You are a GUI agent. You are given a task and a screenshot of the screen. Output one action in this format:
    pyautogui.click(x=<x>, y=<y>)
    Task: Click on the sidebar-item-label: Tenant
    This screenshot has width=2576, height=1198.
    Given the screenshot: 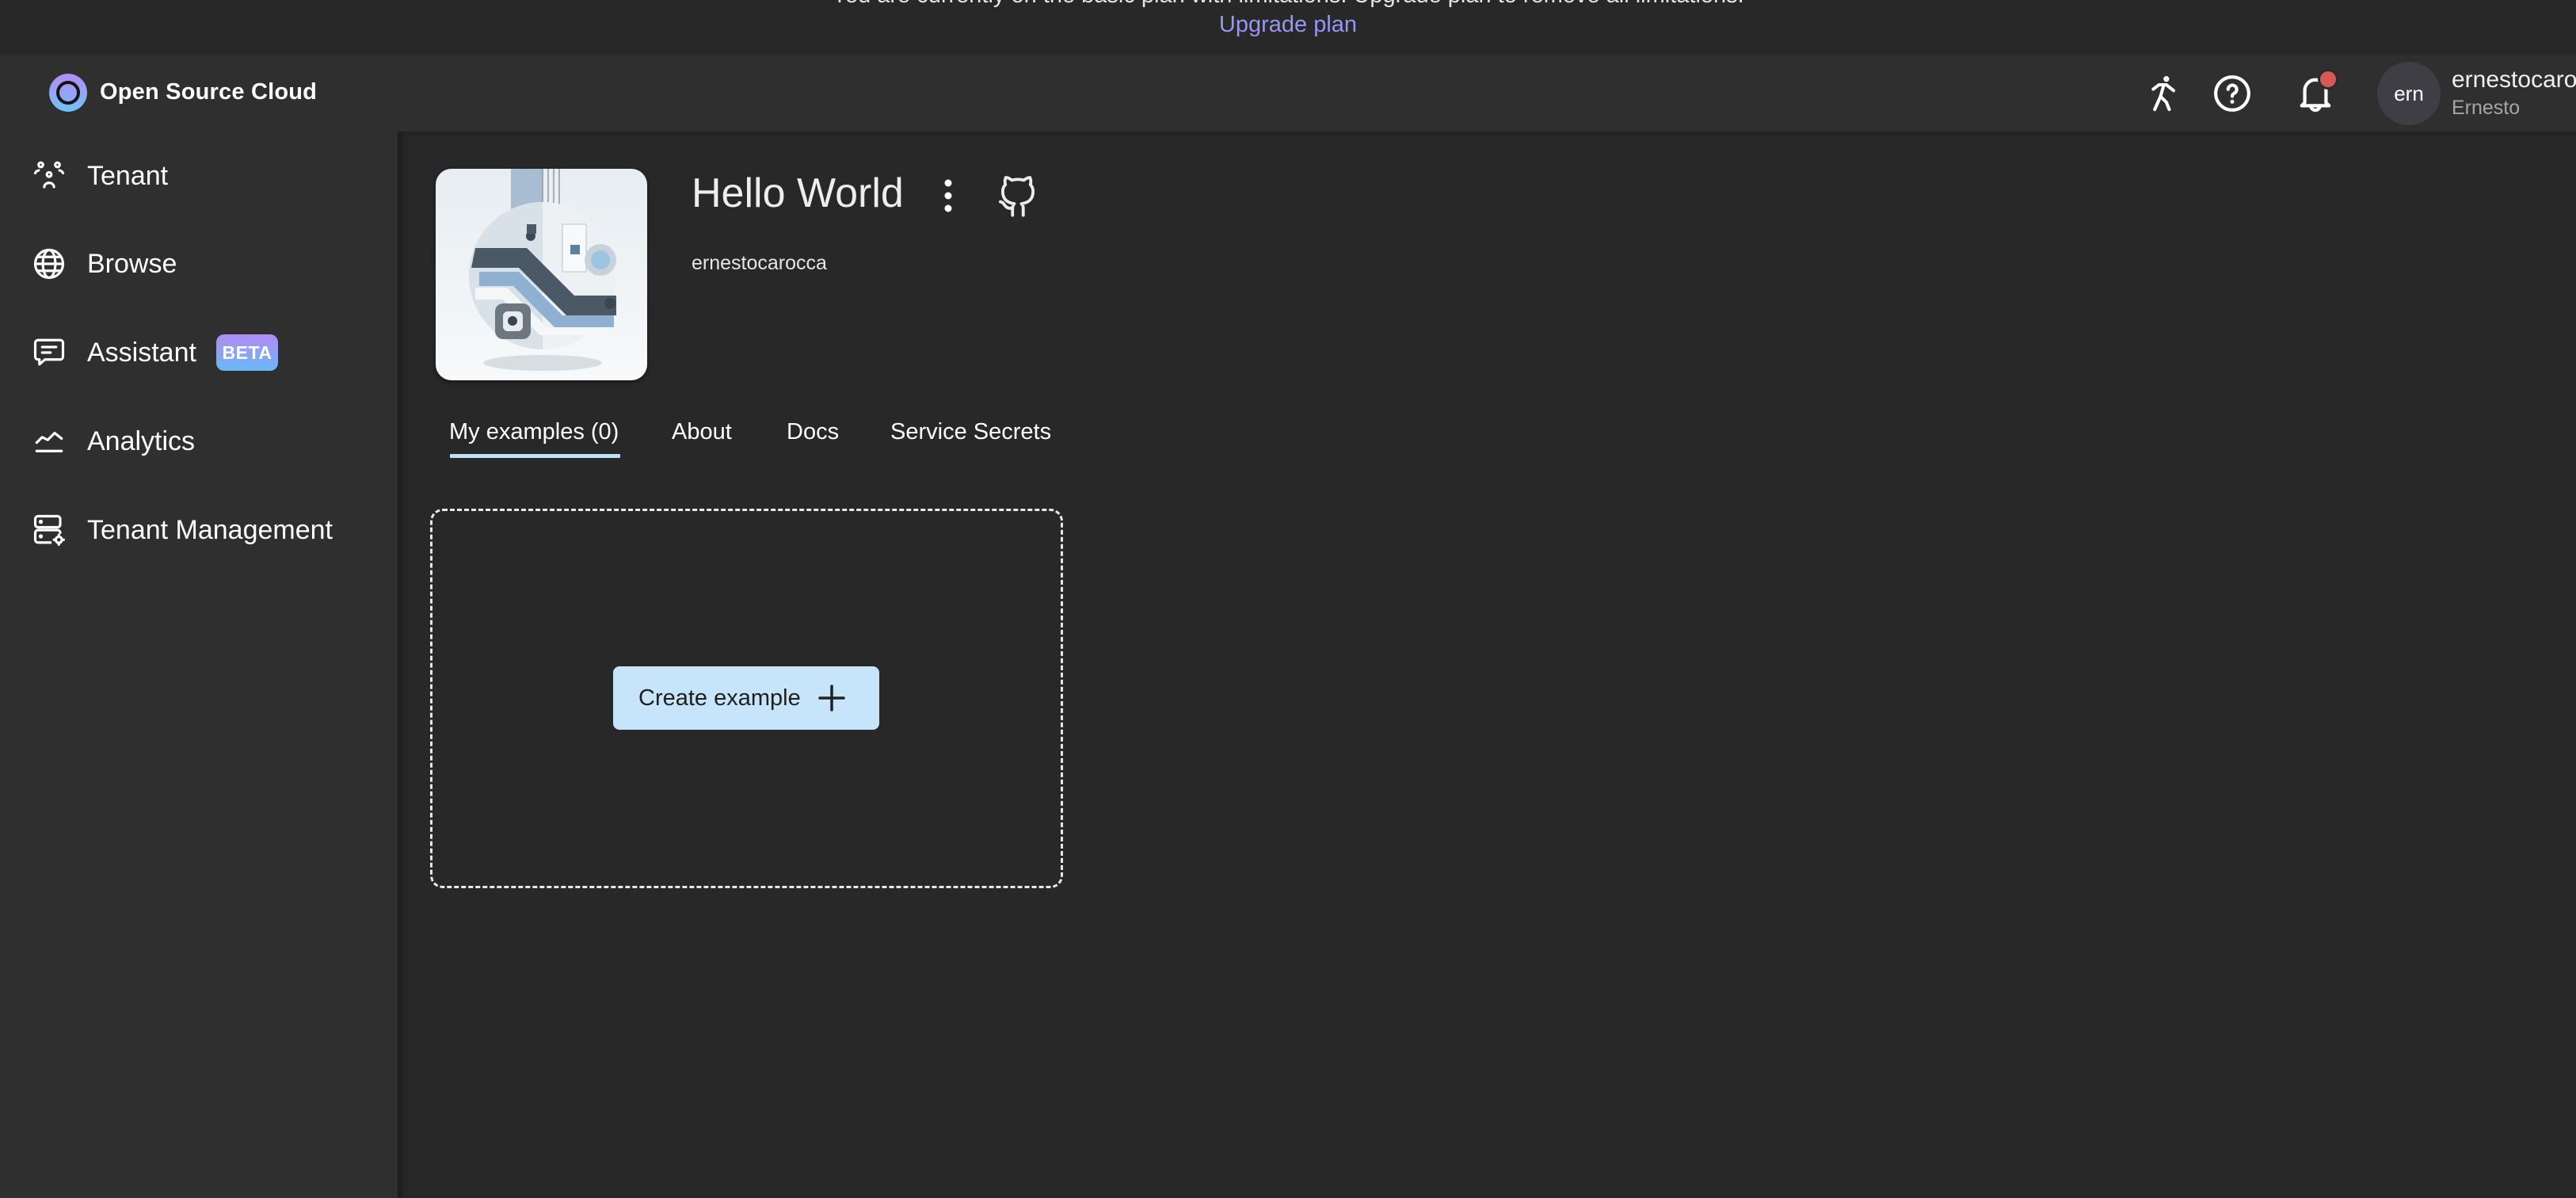 What is the action you would take?
    pyautogui.click(x=128, y=176)
    